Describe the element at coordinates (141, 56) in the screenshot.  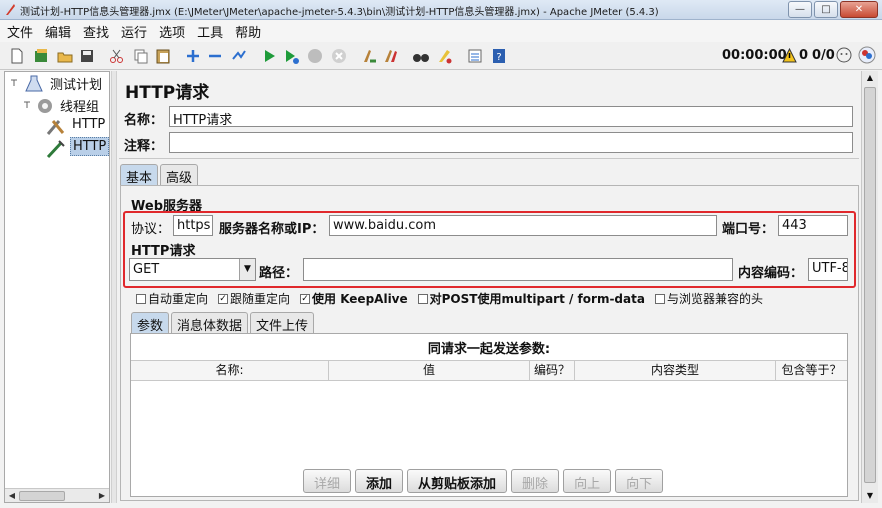
I see `copy-icon` at that location.